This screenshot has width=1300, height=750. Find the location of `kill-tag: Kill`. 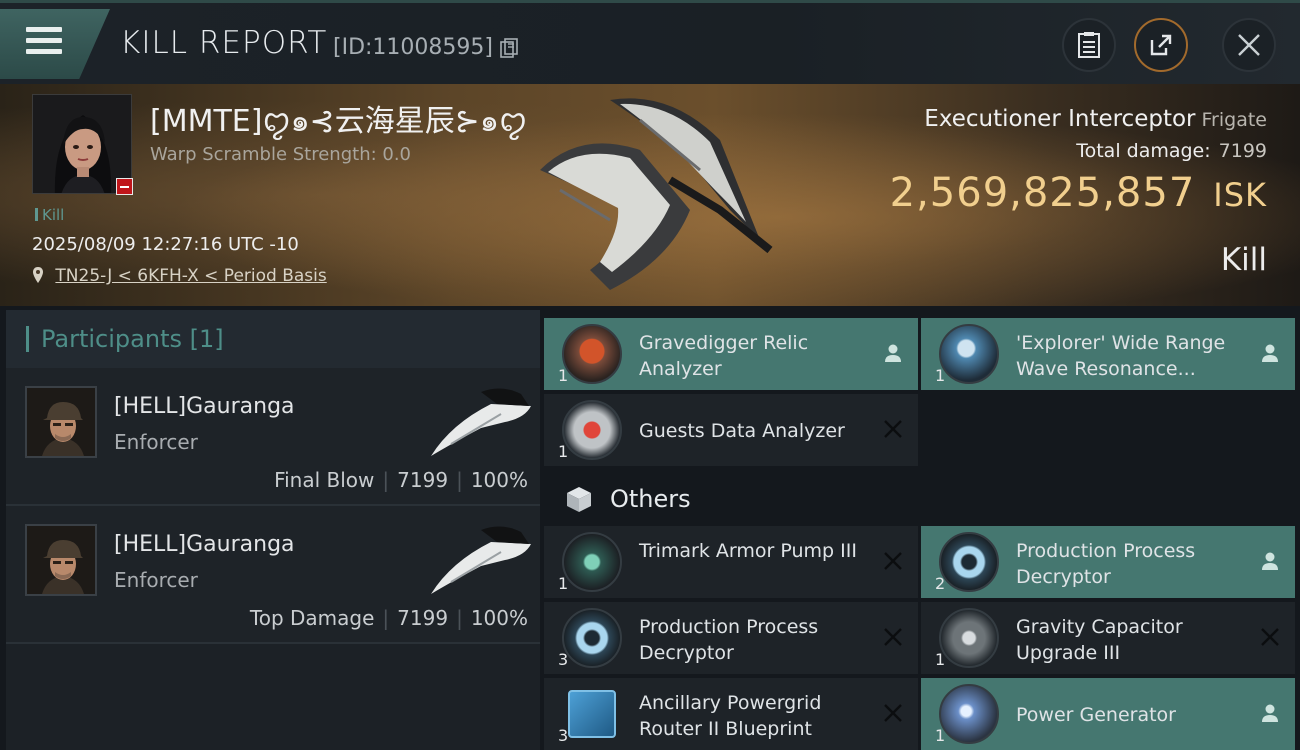

kill-tag: Kill is located at coordinates (49, 215).